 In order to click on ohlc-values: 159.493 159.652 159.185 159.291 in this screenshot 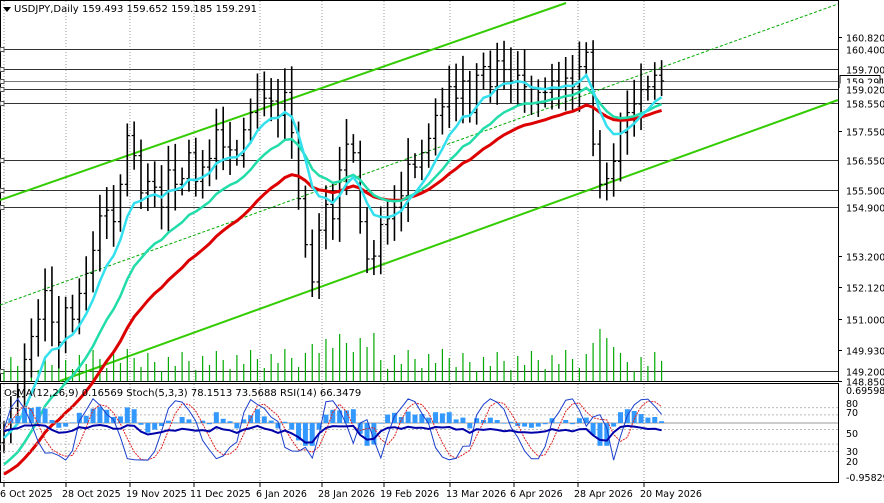, I will do `click(169, 9)`.